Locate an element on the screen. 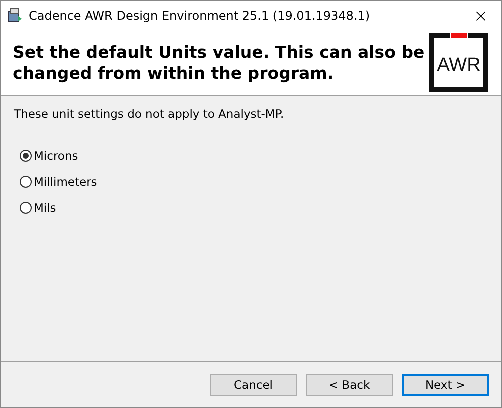 This screenshot has width=502, height=408. info-text: These unit settings do not apply to Analyst-MP. is located at coordinates (150, 114).